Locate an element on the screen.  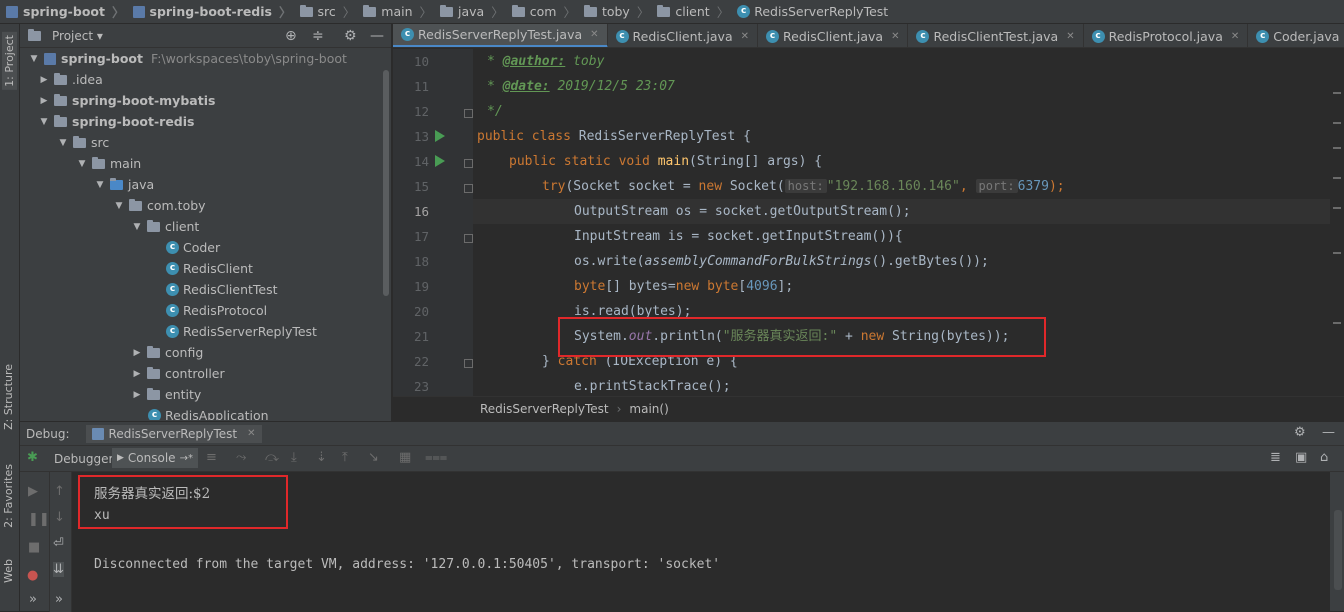
package-icon is located at coordinates (153, 393).